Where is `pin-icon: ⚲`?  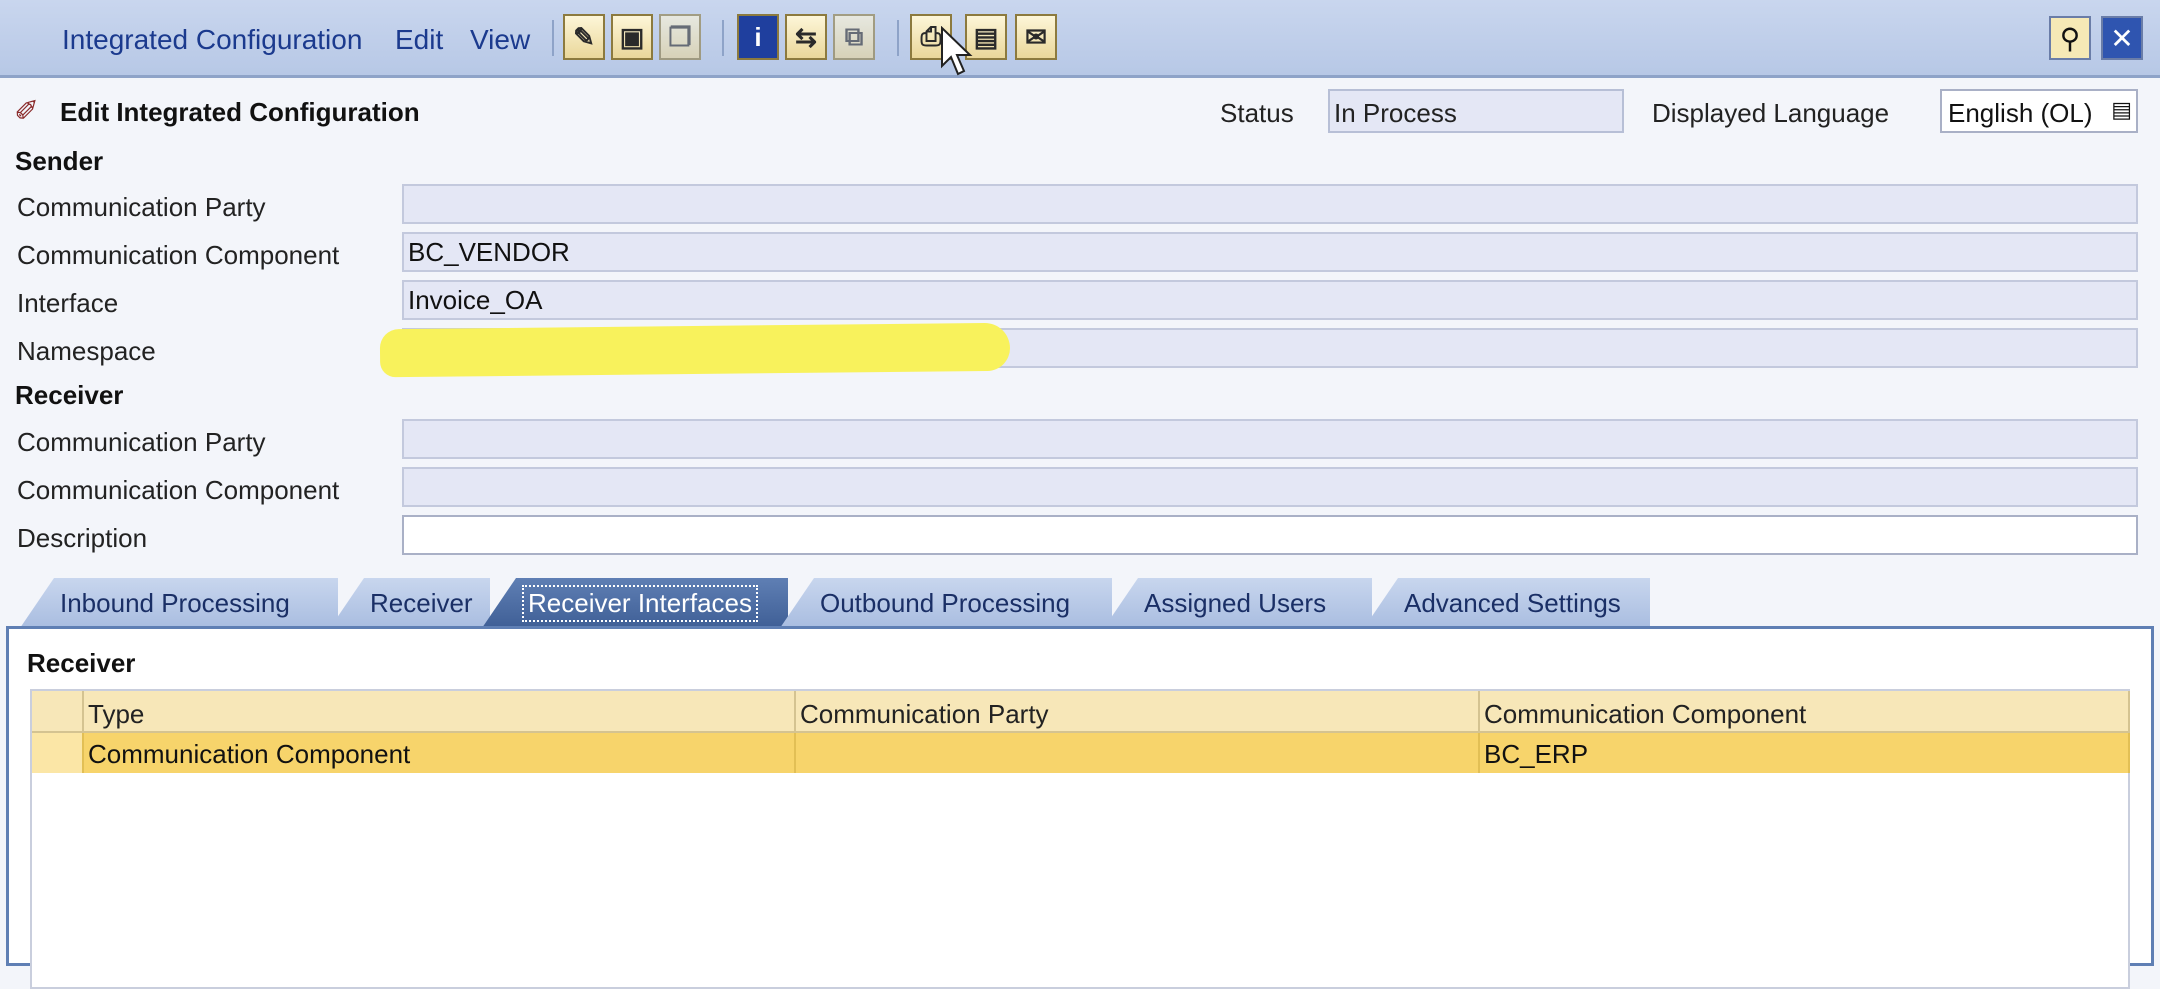
pin-icon: ⚲ is located at coordinates (2070, 38).